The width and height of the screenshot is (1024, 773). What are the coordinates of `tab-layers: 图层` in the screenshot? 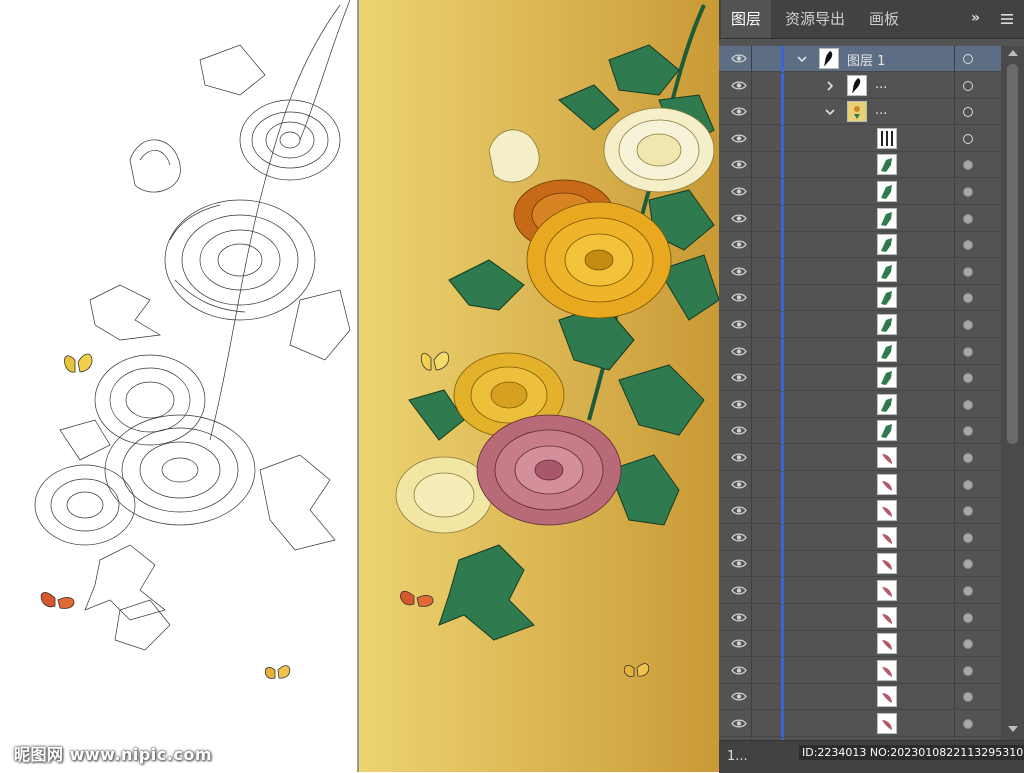 It's located at (746, 19).